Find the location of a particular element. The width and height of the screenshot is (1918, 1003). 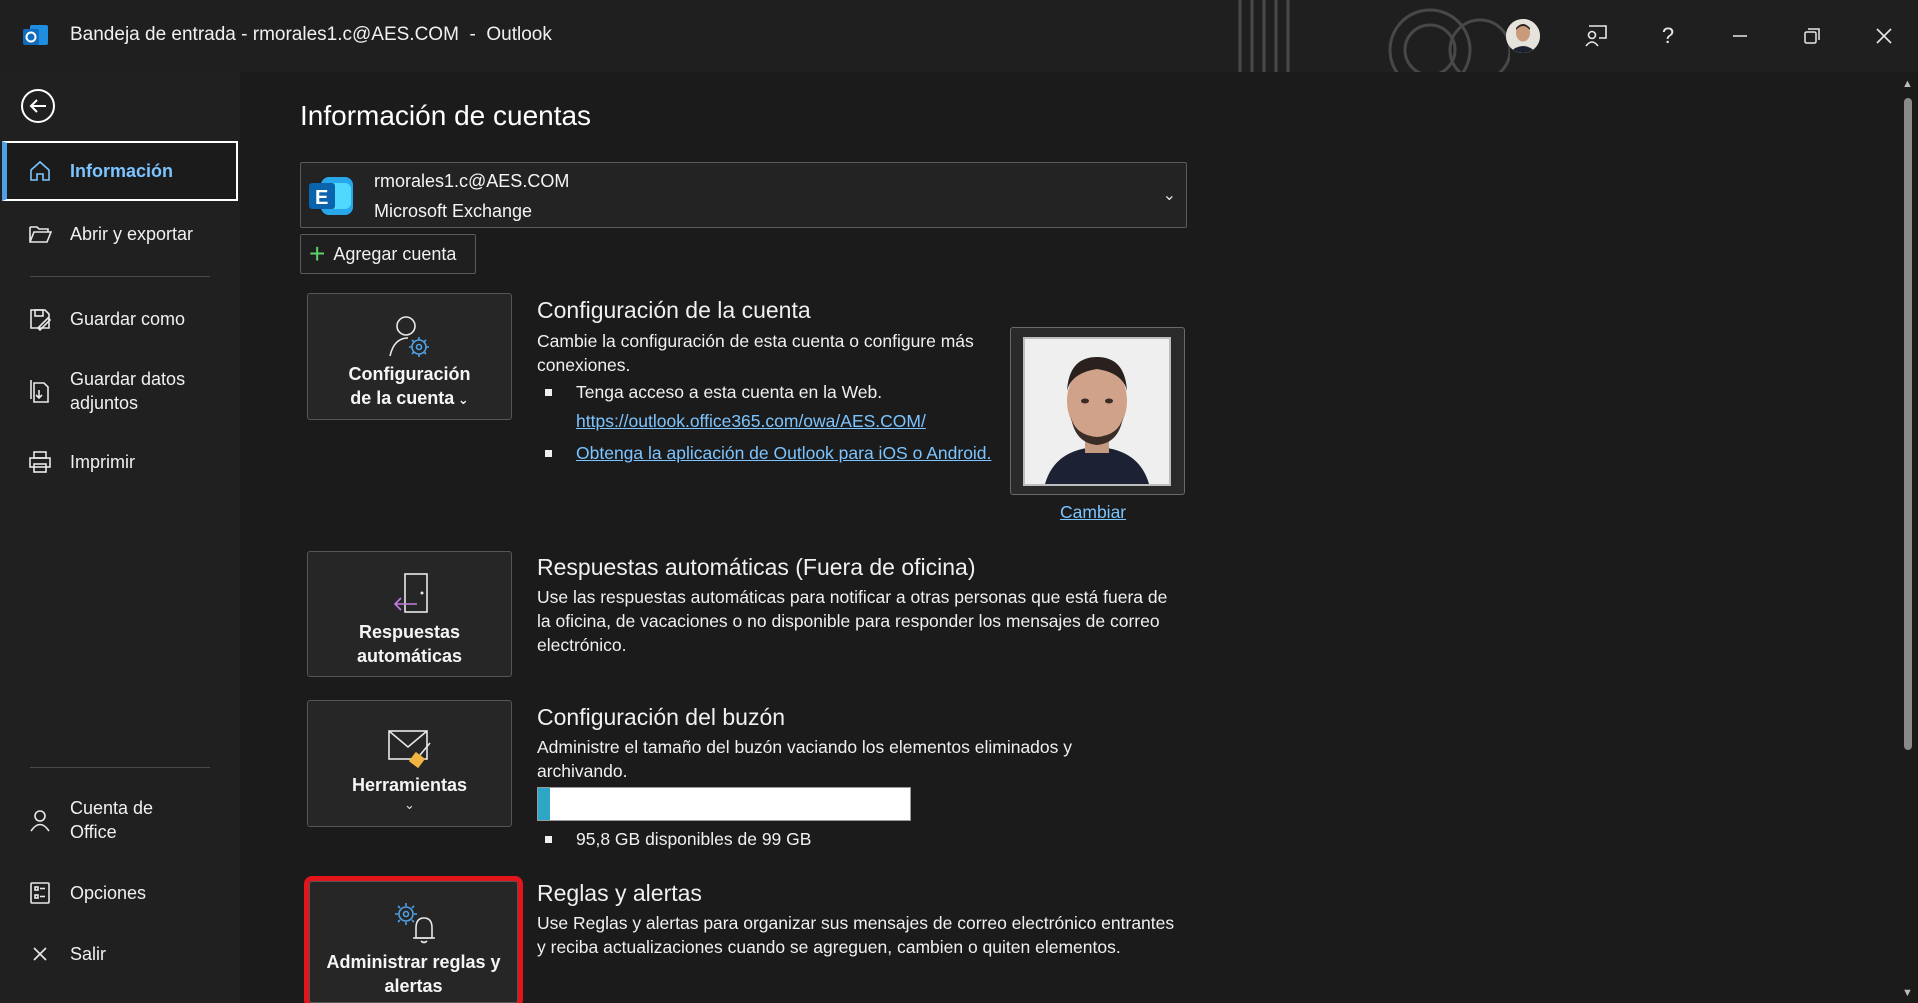

profile-face-icon is located at coordinates (1097, 411).